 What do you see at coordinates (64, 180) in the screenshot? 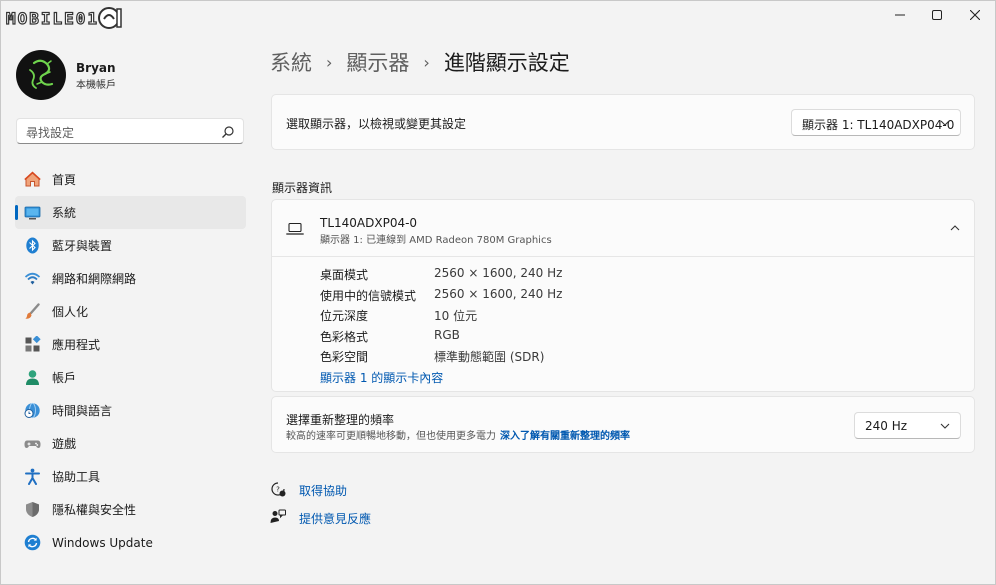
I see `sidebar-item-label: 首頁` at bounding box center [64, 180].